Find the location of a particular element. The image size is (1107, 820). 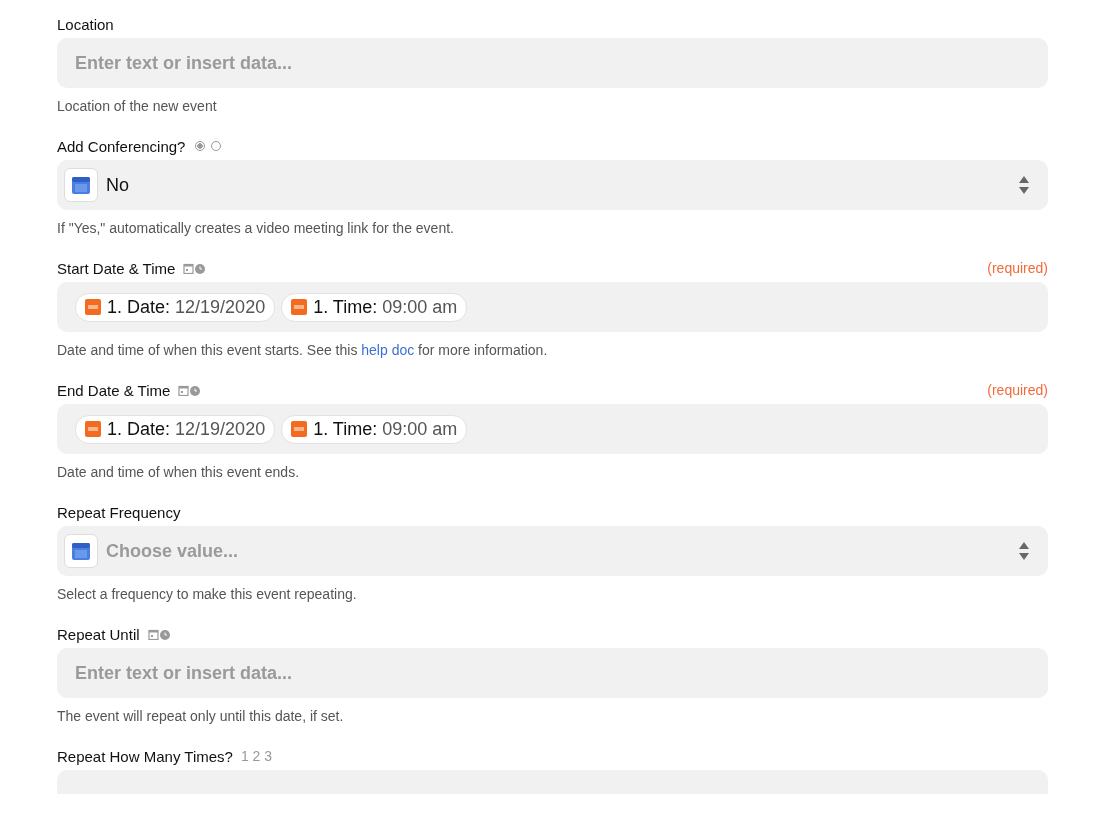

field-label: Repeat How Many Times? is located at coordinates (145, 756).